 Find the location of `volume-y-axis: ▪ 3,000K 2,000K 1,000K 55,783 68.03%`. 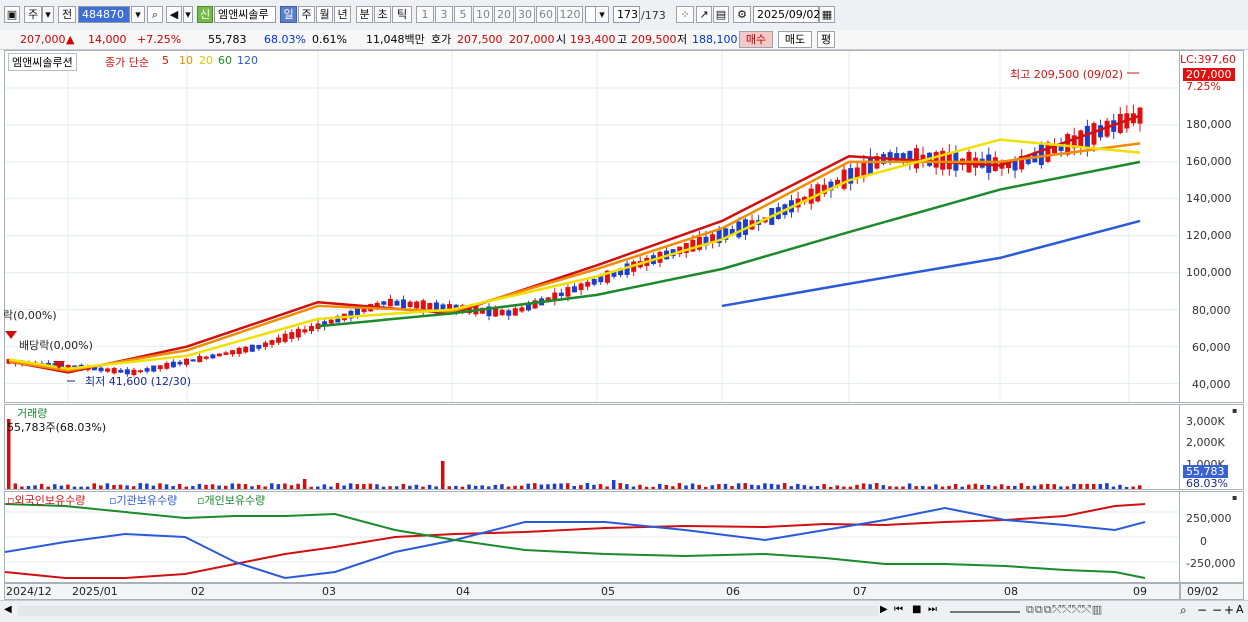

volume-y-axis: ▪ 3,000K 2,000K 1,000K 55,783 68.03% is located at coordinates (1212, 447).